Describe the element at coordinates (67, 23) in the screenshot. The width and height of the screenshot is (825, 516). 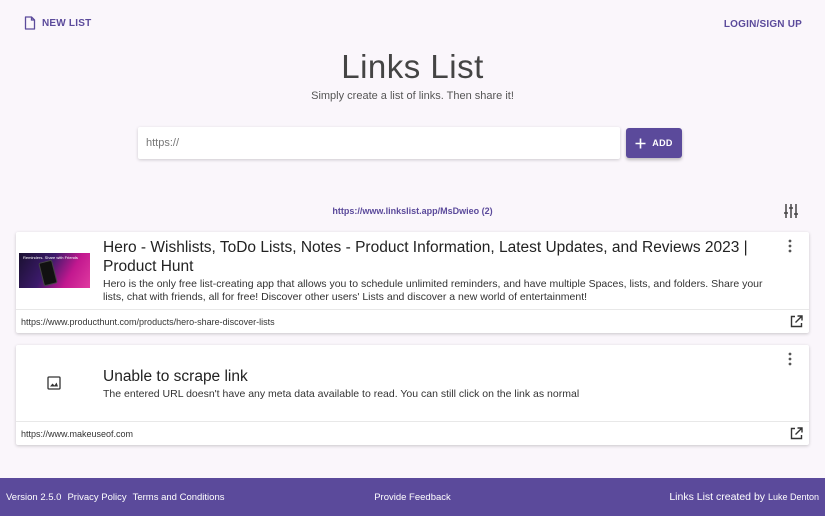
I see `new-list-label: NEW LIST` at that location.